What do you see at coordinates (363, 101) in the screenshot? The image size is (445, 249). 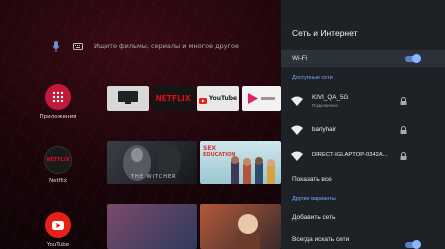 I see `network-item: KIVI_QA_5G Подключено` at bounding box center [363, 101].